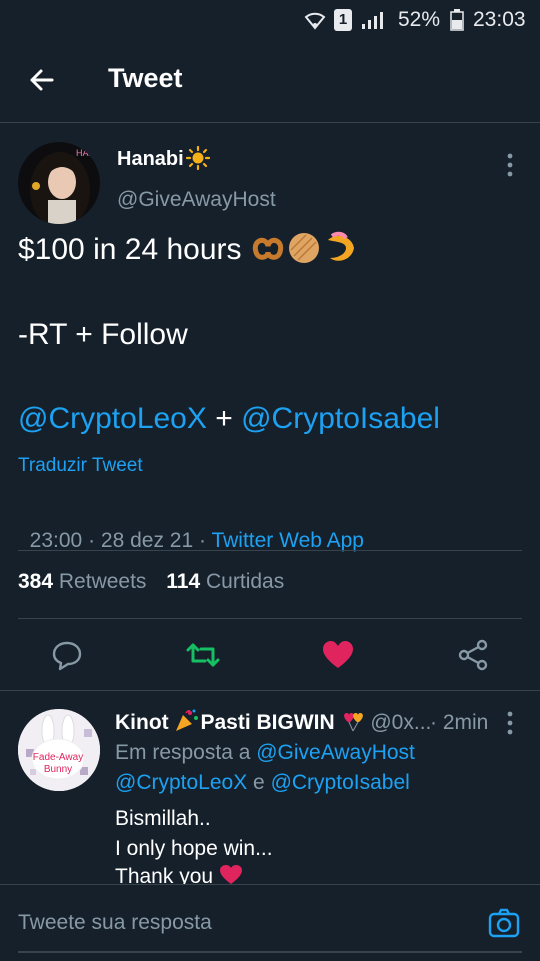  I want to click on author-name: Hanabi, so click(163, 158).